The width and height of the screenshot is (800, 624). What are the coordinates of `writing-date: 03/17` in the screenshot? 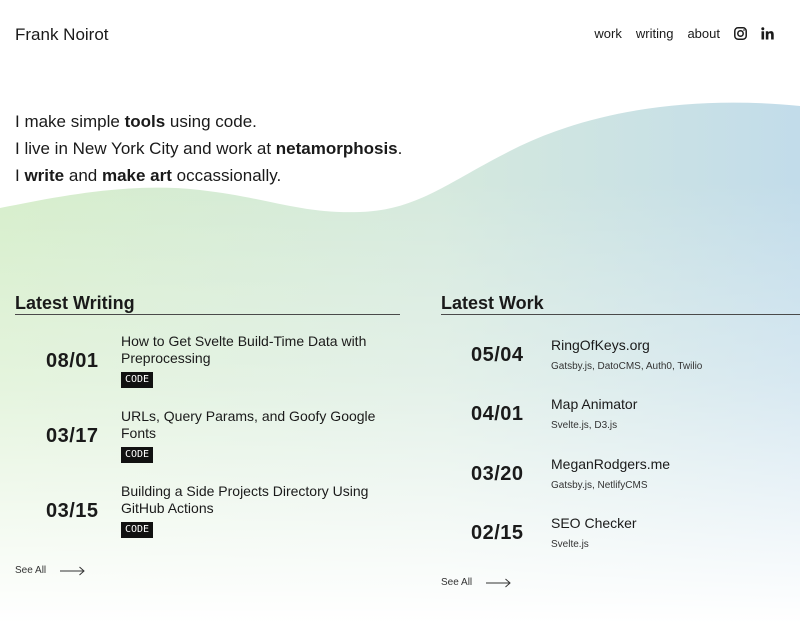 It's located at (72, 436).